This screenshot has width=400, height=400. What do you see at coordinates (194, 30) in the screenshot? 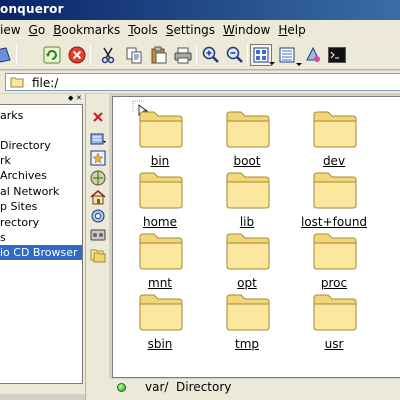
I see `menu-settings-label: ettings` at bounding box center [194, 30].